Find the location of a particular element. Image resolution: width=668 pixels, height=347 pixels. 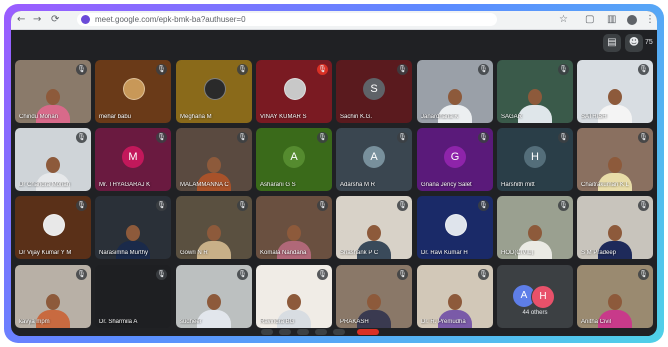

participant-avatar: S is located at coordinates (374, 88).